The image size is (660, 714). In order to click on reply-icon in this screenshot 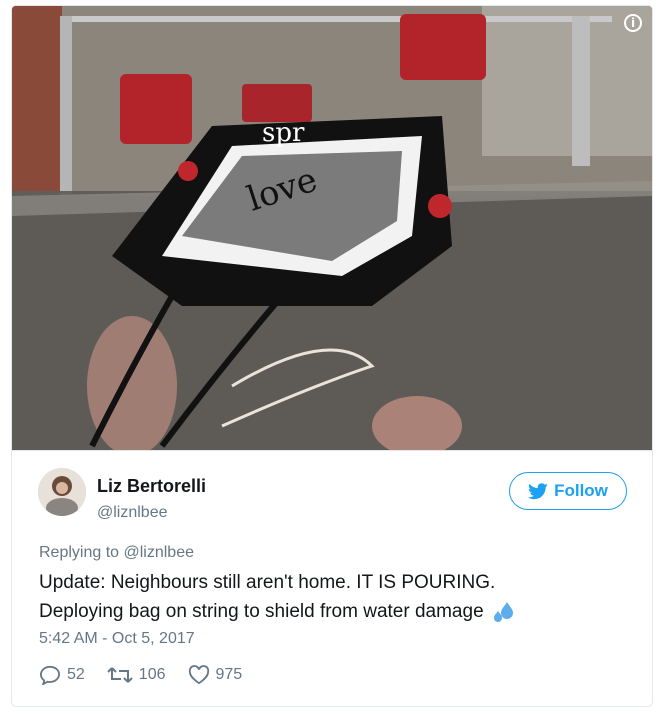, I will do `click(50, 675)`.